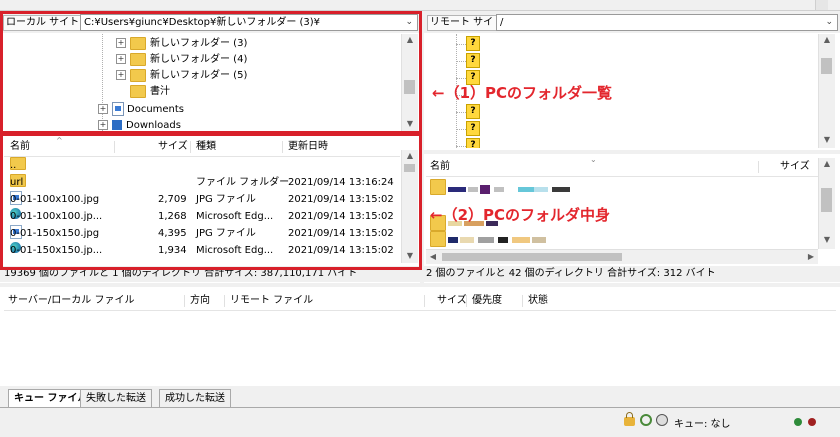  I want to click on tab-failed-transfers: 失敗した転送, so click(116, 398).